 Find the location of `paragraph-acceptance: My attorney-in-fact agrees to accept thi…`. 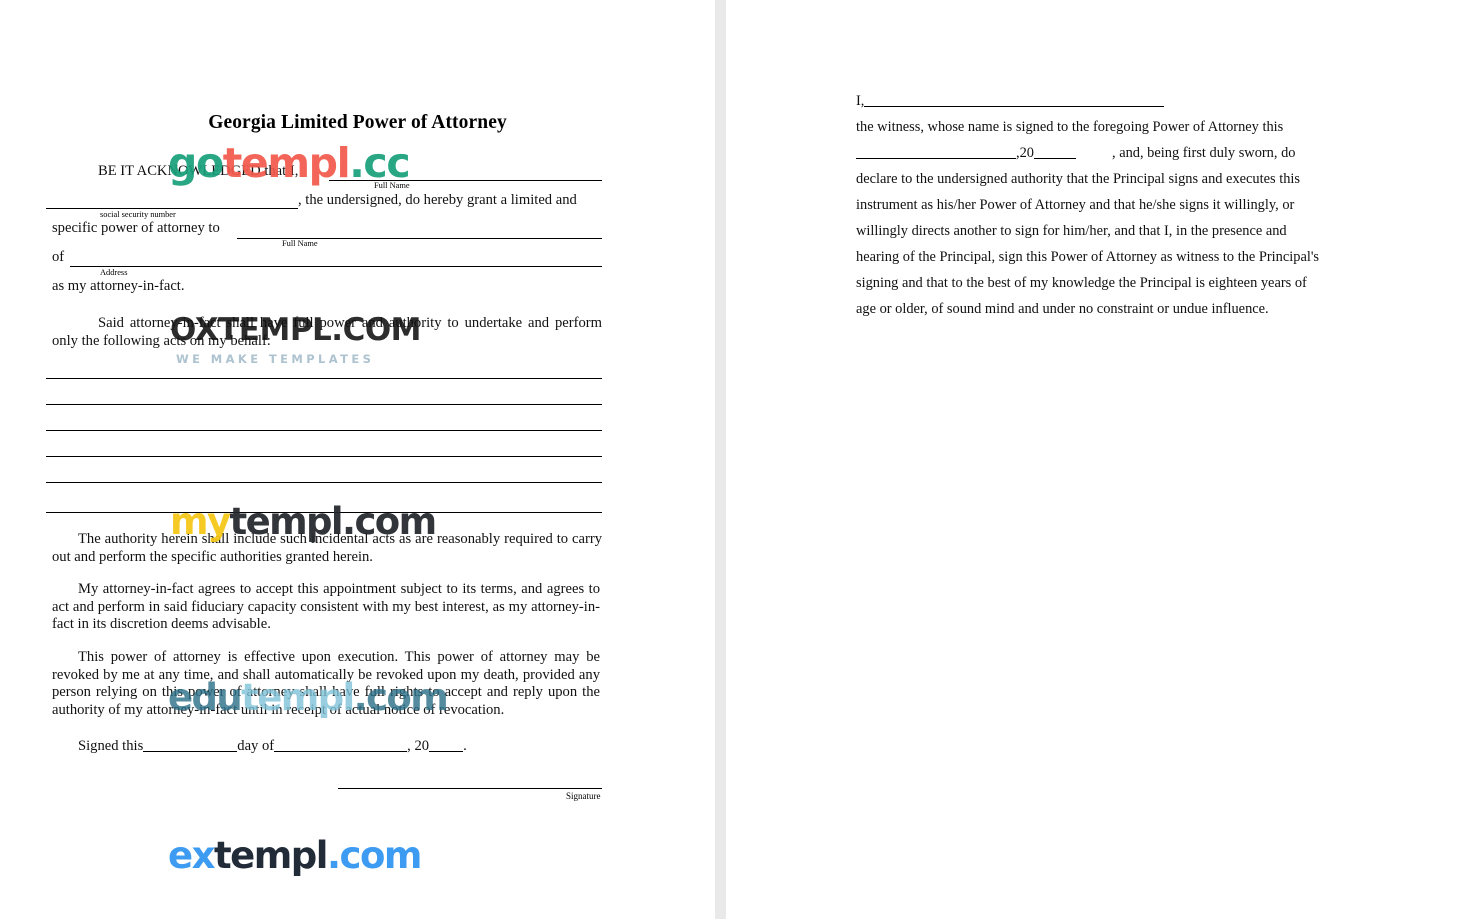

paragraph-acceptance: My attorney-in-fact agrees to accept thi… is located at coordinates (326, 606).